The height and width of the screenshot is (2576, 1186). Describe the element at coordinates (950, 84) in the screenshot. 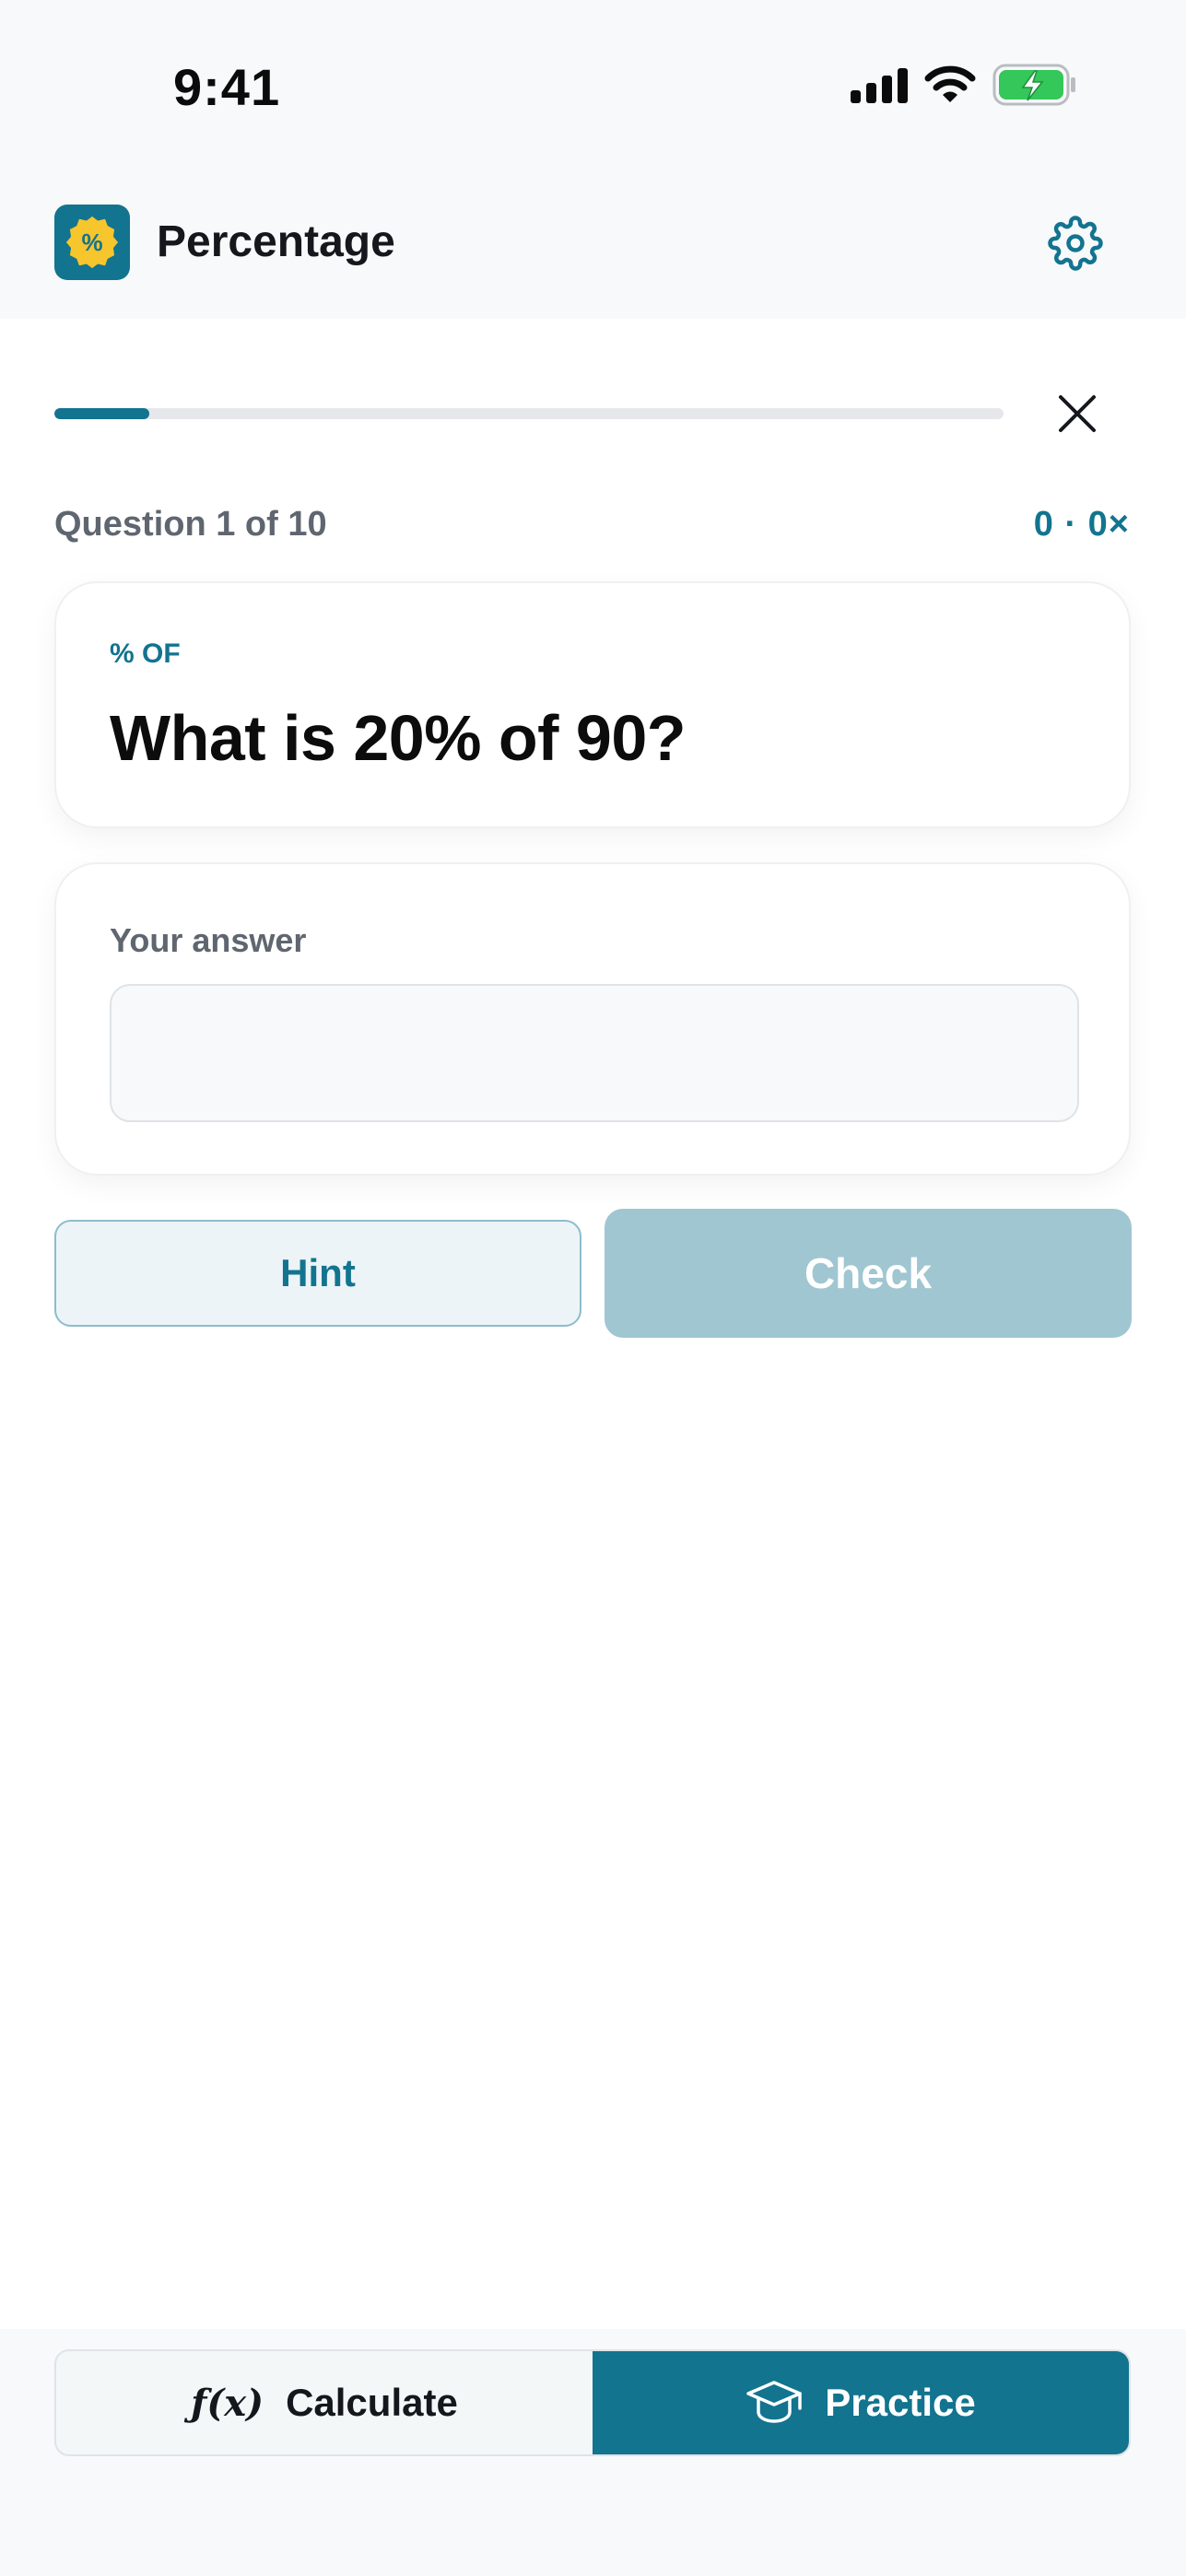

I see `wifi-icon` at that location.